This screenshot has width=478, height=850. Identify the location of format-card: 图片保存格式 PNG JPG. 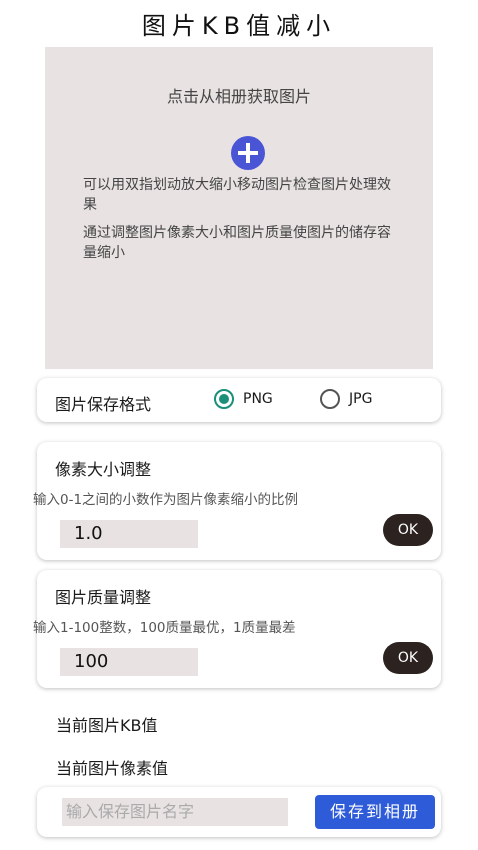
(239, 400).